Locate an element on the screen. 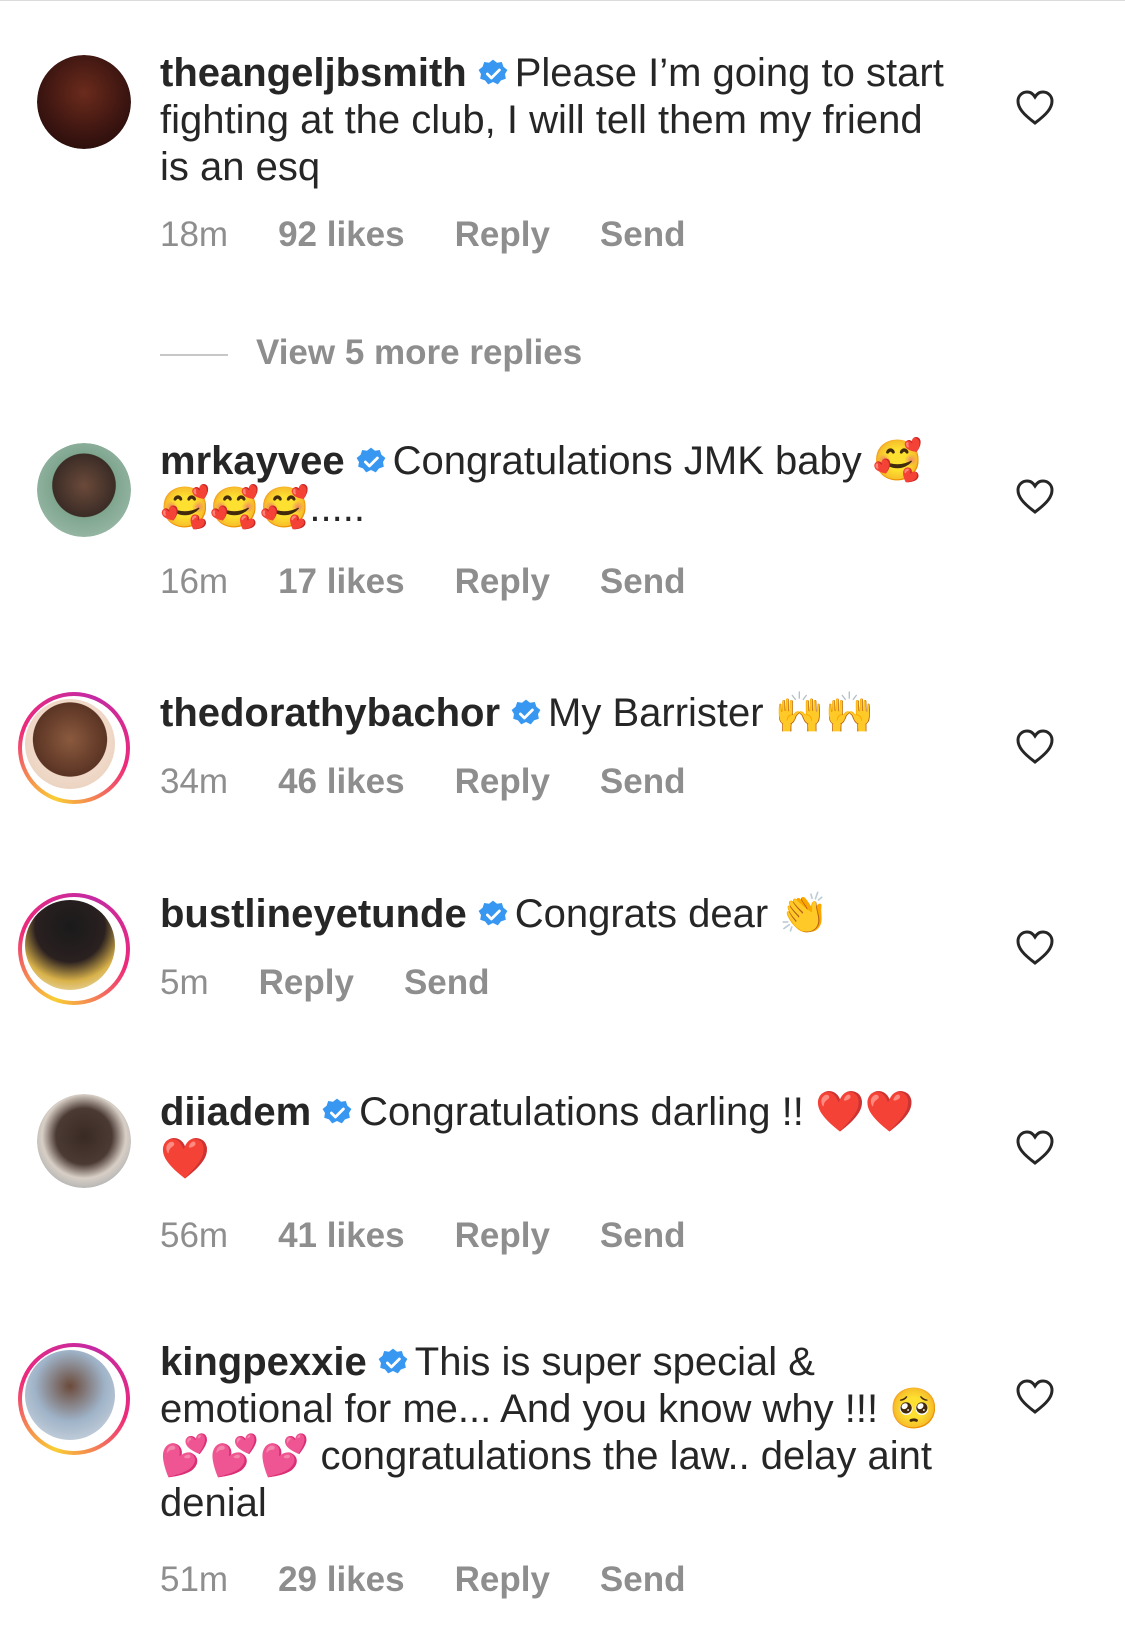 Image resolution: width=1125 pixels, height=1646 pixels. comment-body: Congrats dear 👏 is located at coordinates (672, 914).